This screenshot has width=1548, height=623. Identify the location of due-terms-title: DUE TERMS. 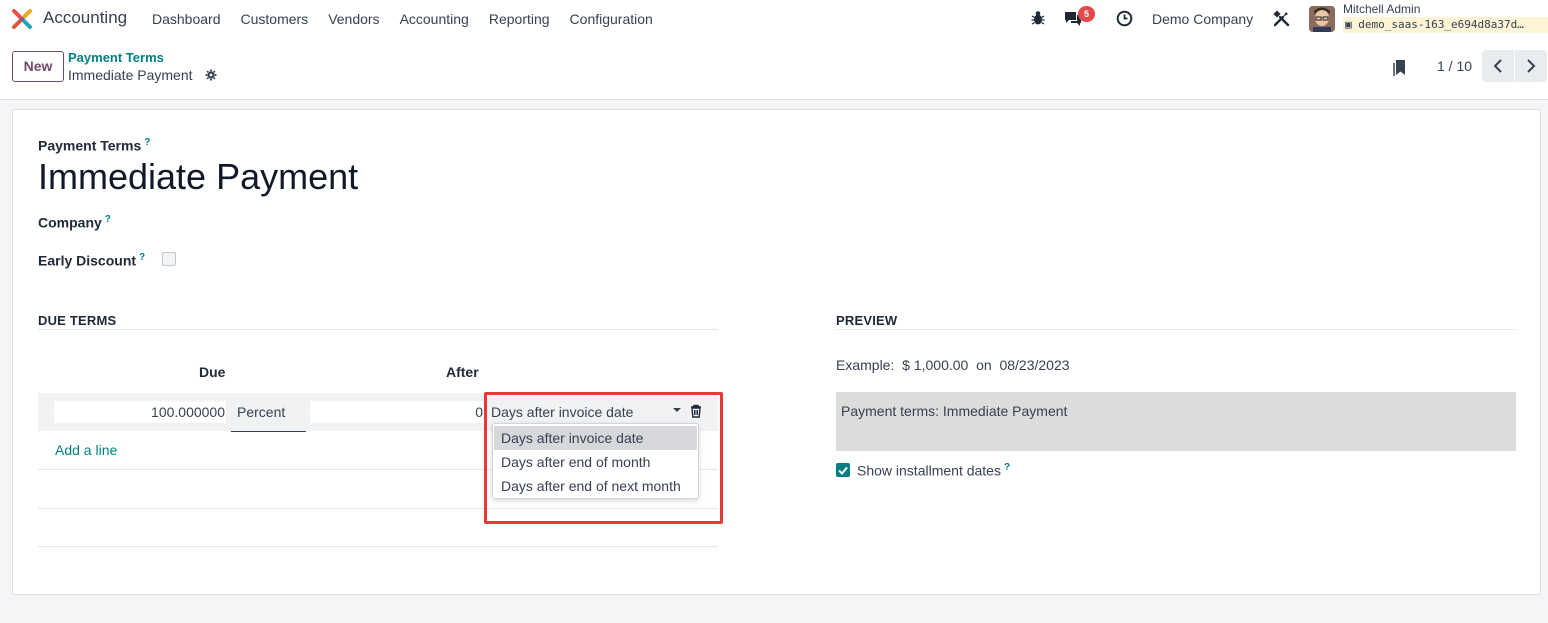
(77, 320).